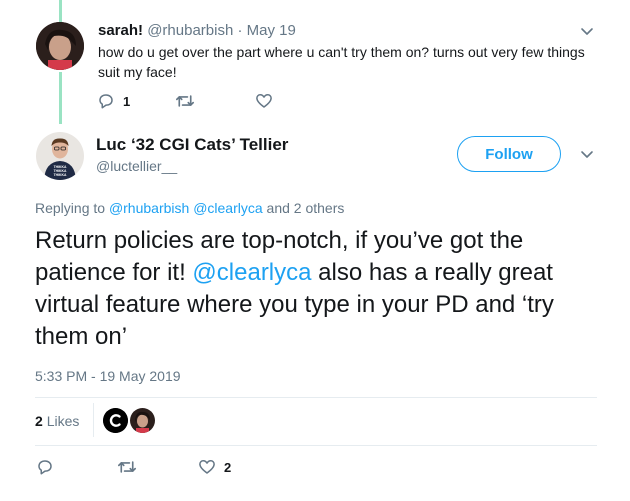 The width and height of the screenshot is (630, 501). What do you see at coordinates (120, 30) in the screenshot?
I see `reply-author-name: sarah!` at bounding box center [120, 30].